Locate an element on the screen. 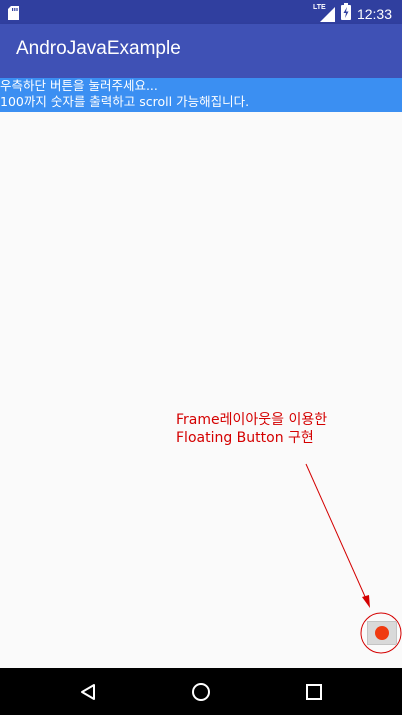  home-icon is located at coordinates (201, 692).